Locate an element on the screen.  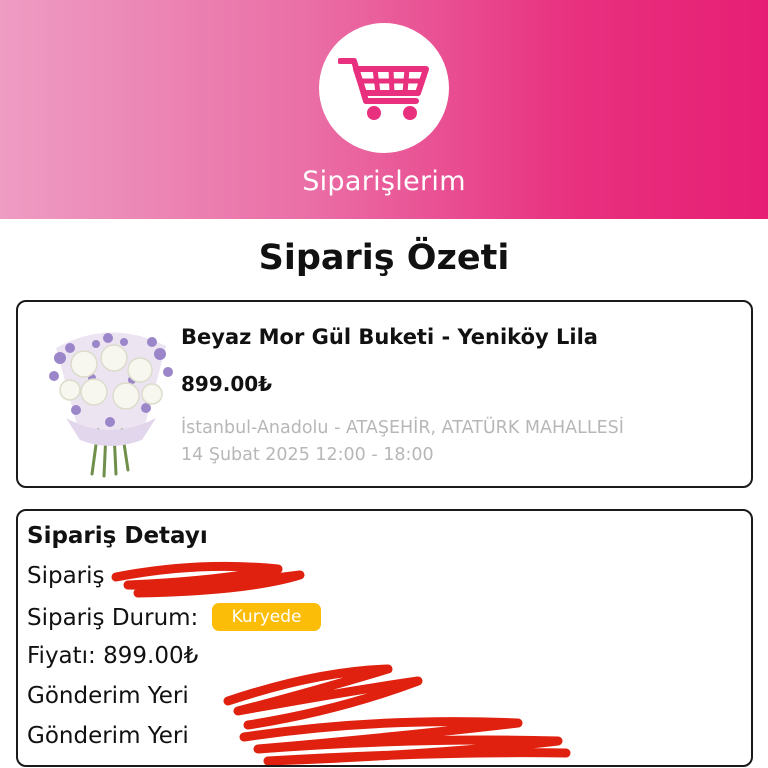
delivery-address-row-1: Gönderim Yeri is located at coordinates (108, 696).